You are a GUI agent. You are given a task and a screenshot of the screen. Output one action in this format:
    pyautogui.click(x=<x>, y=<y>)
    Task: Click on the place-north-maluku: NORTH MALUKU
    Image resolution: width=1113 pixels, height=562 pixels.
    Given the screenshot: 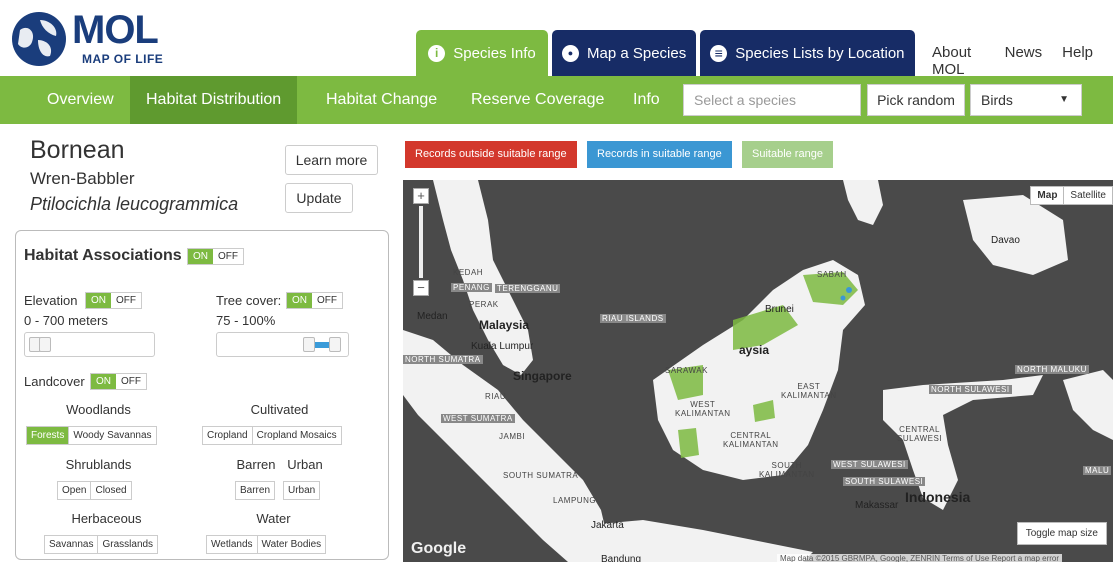 What is the action you would take?
    pyautogui.click(x=1052, y=369)
    